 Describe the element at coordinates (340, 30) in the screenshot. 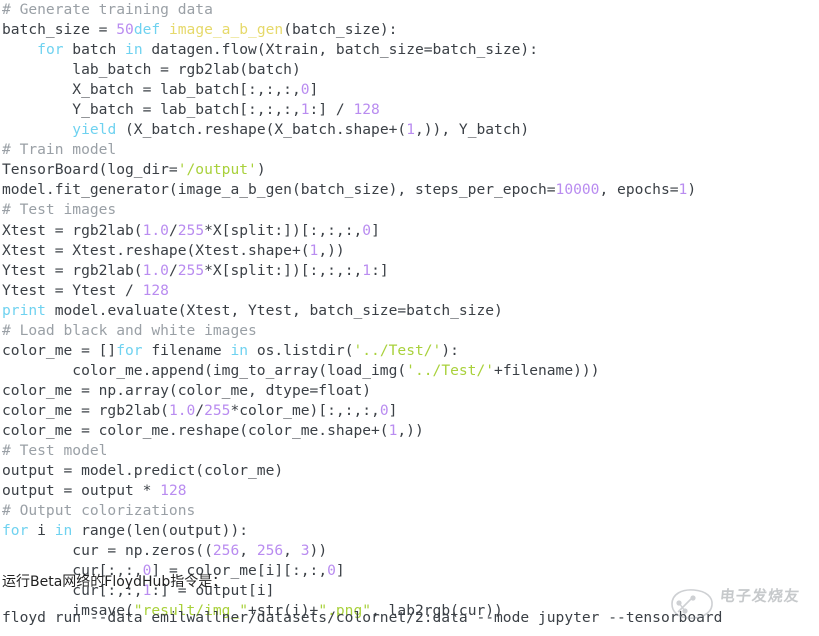

I see `code-token: (batch_size):` at that location.